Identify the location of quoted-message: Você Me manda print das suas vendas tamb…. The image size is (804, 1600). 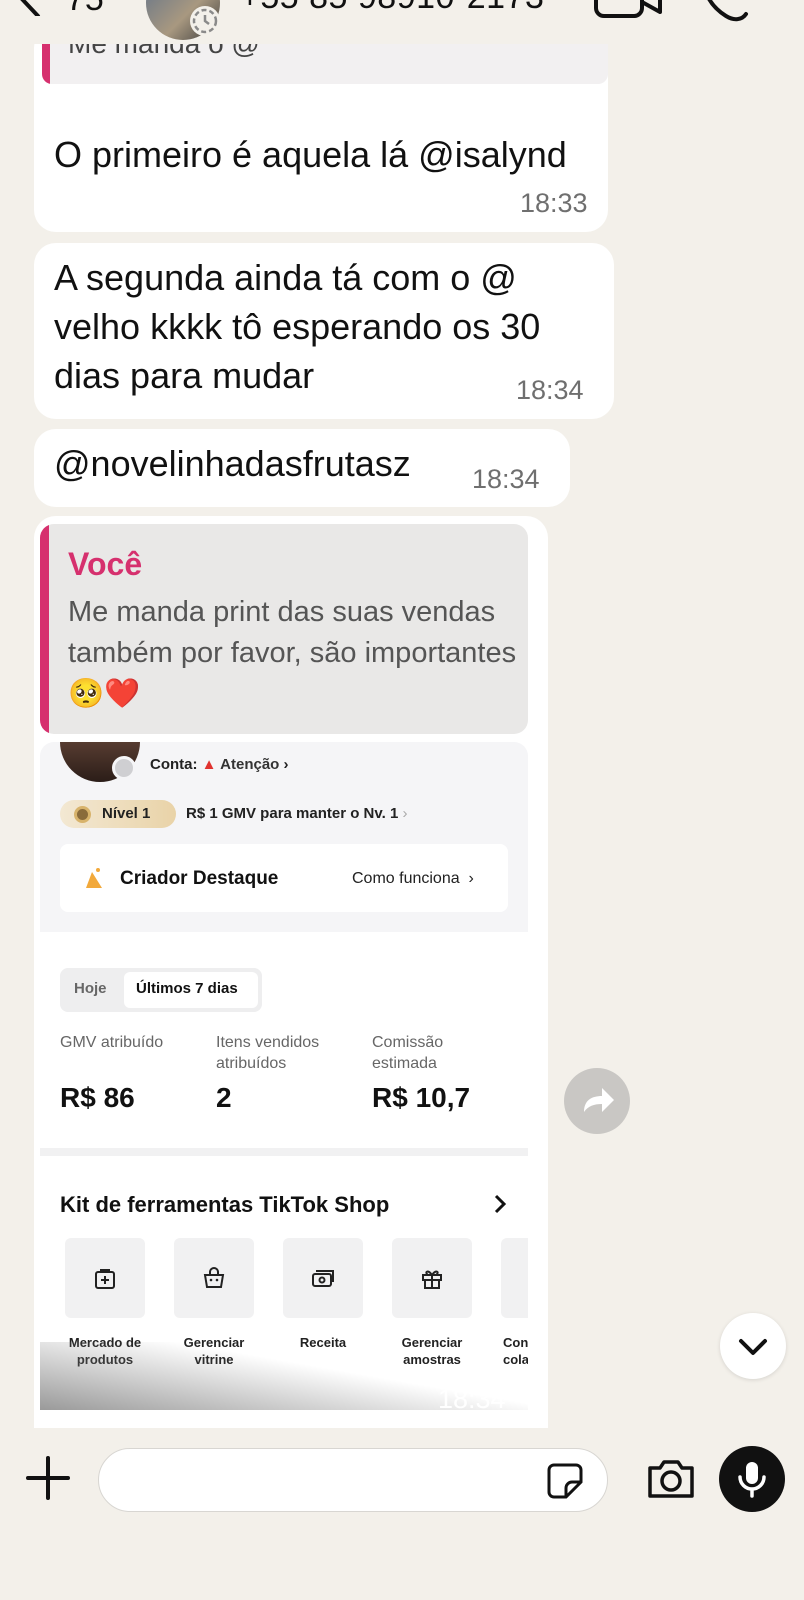
(284, 629).